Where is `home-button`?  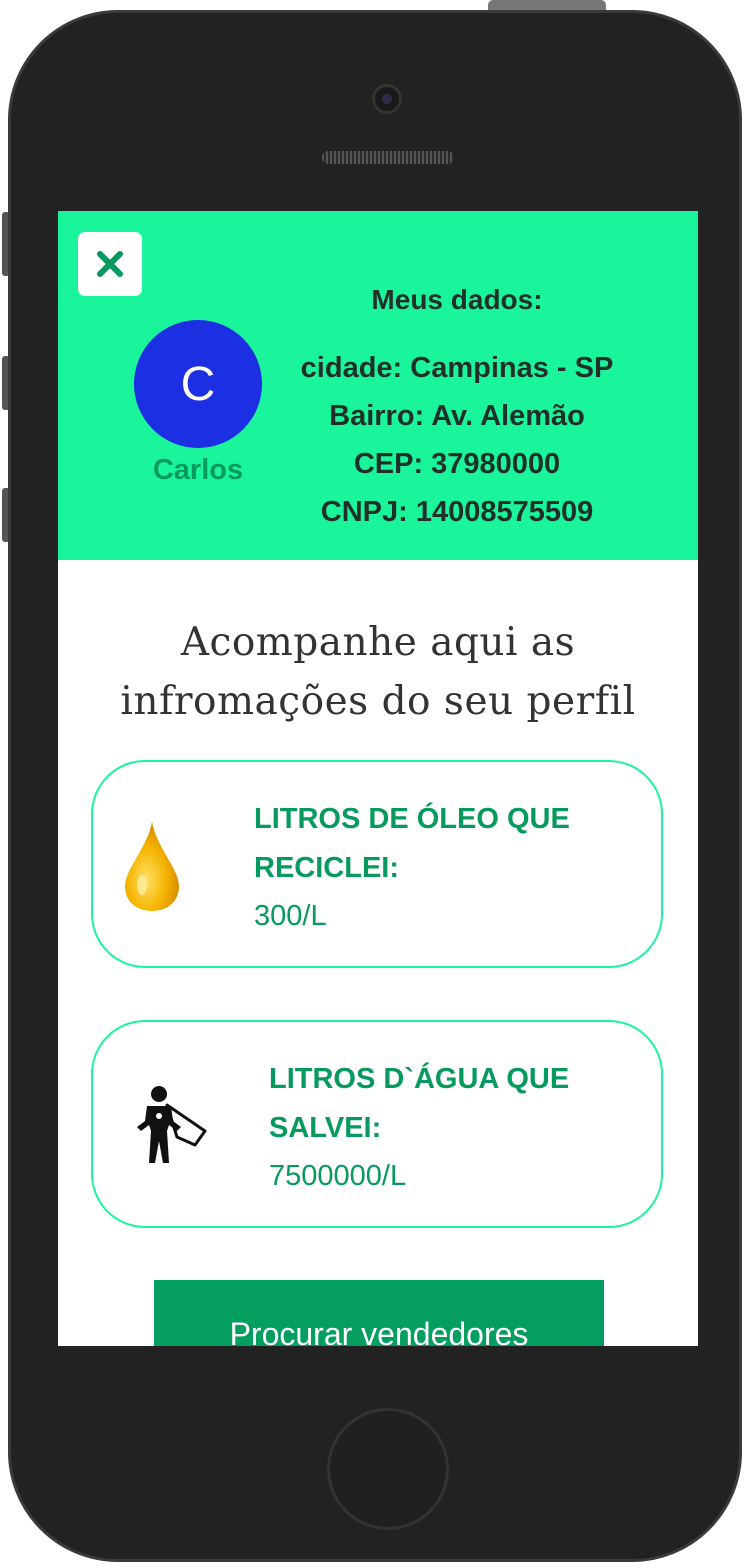 home-button is located at coordinates (388, 1469).